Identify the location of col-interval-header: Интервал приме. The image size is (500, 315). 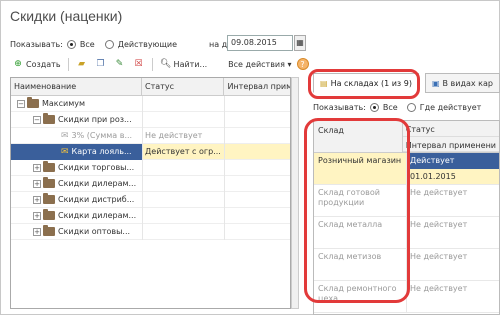
(257, 86).